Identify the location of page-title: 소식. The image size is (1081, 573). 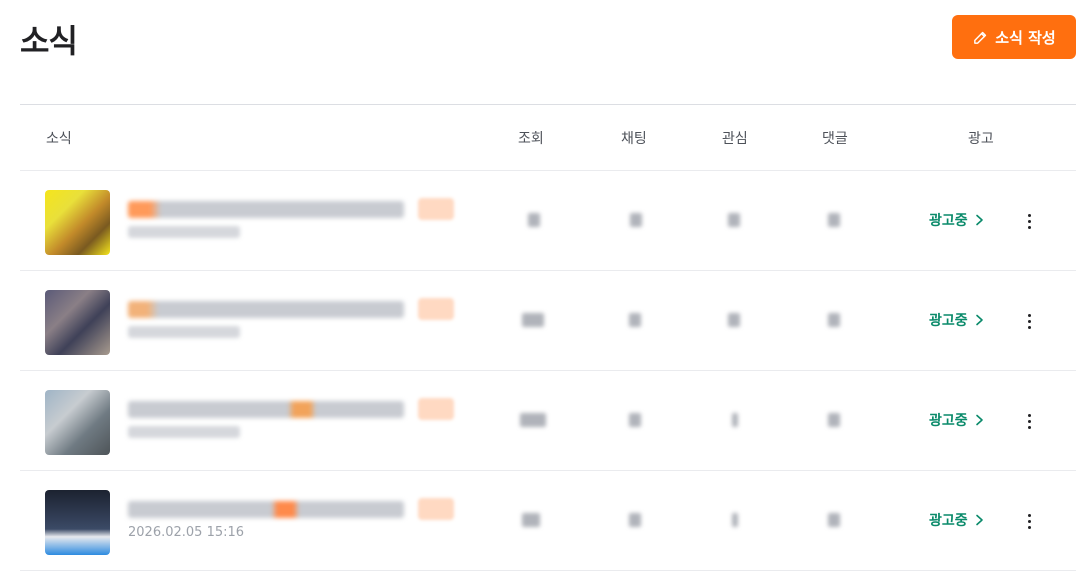
(49, 41).